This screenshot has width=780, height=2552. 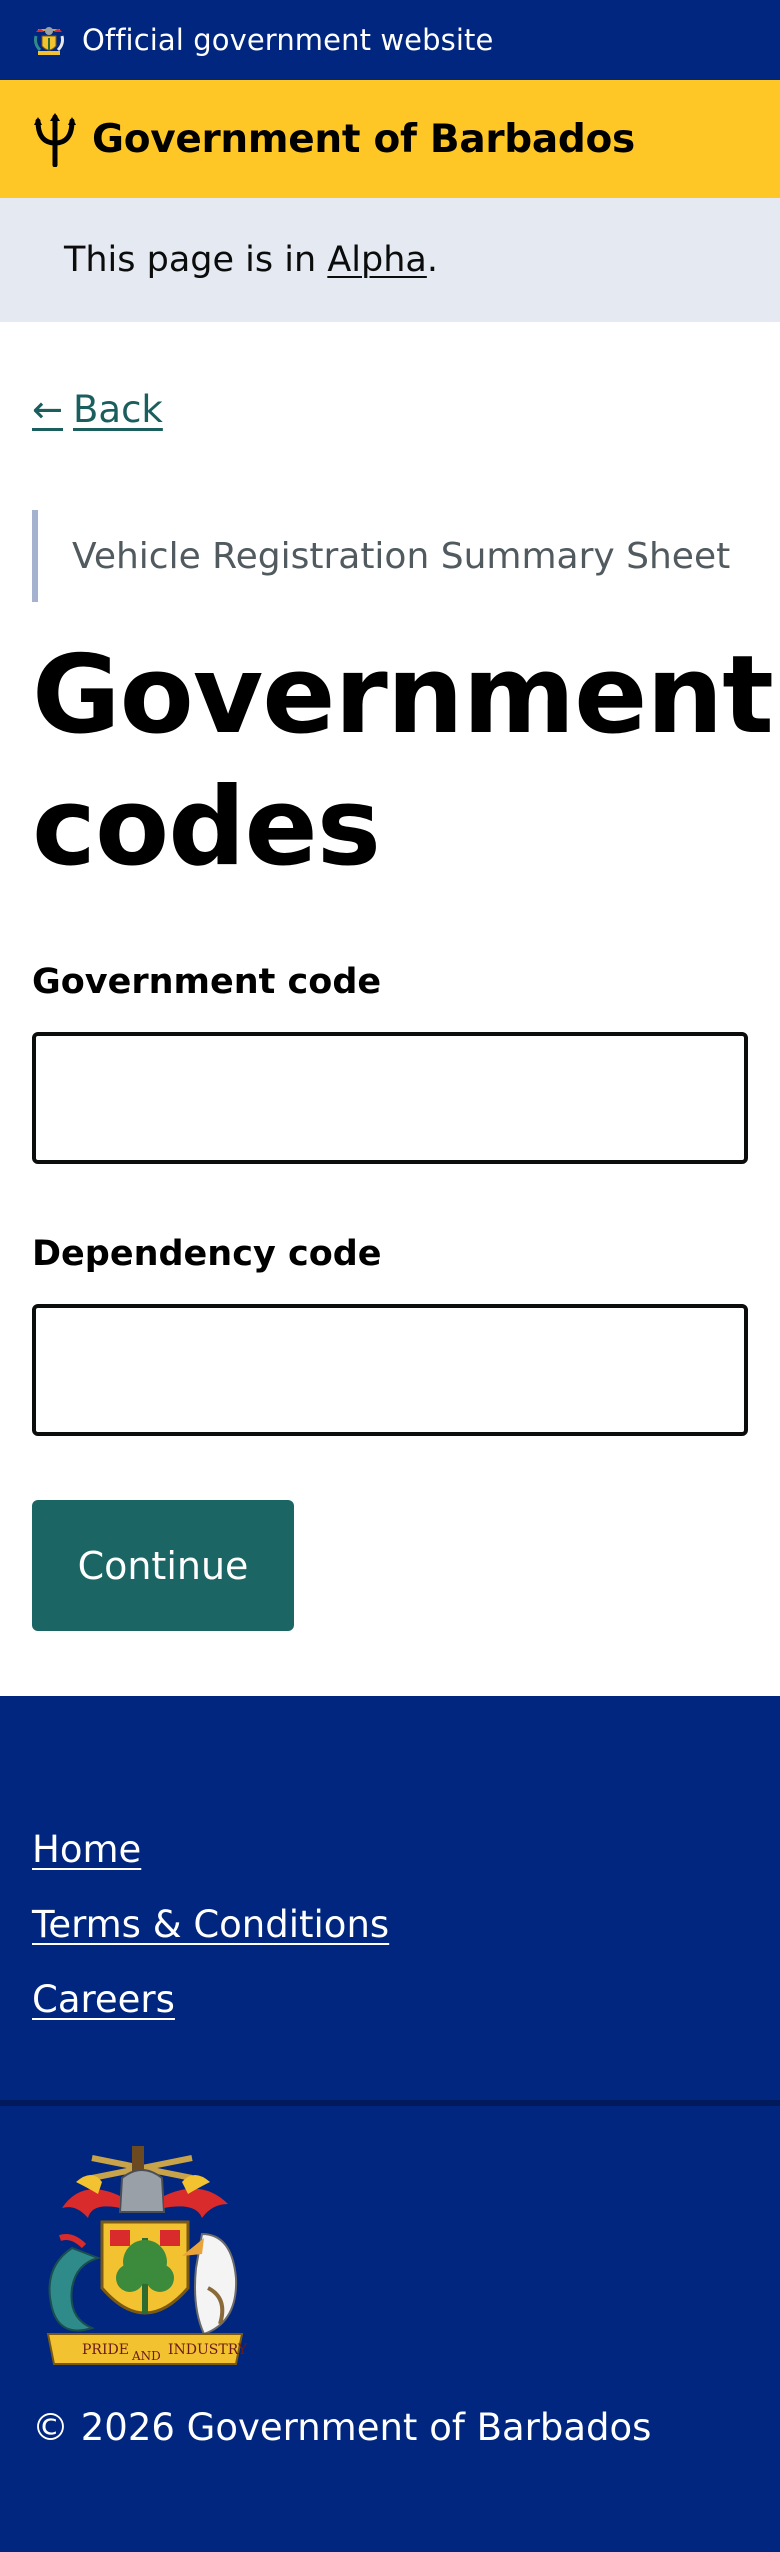 What do you see at coordinates (105, 2350) in the screenshot?
I see `motto-left: PRIDE` at bounding box center [105, 2350].